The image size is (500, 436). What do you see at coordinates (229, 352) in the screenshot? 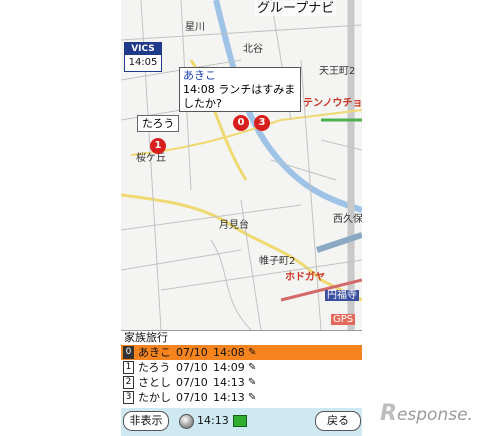
I see `member-time: 14:08` at bounding box center [229, 352].